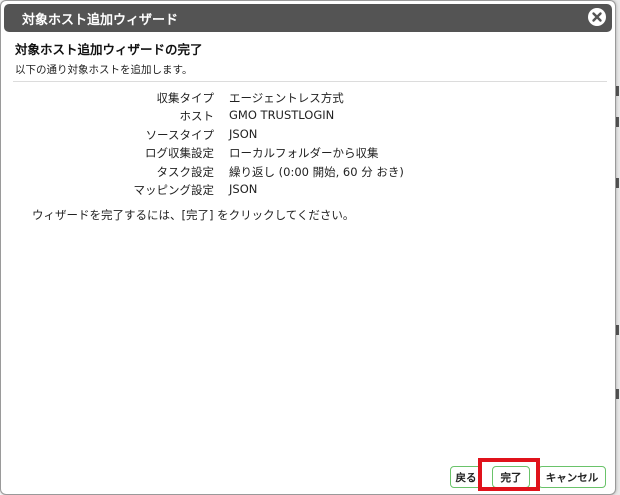  Describe the element at coordinates (100, 20) in the screenshot. I see `dialog-title: 対象ホスト追加ウィザード` at that location.